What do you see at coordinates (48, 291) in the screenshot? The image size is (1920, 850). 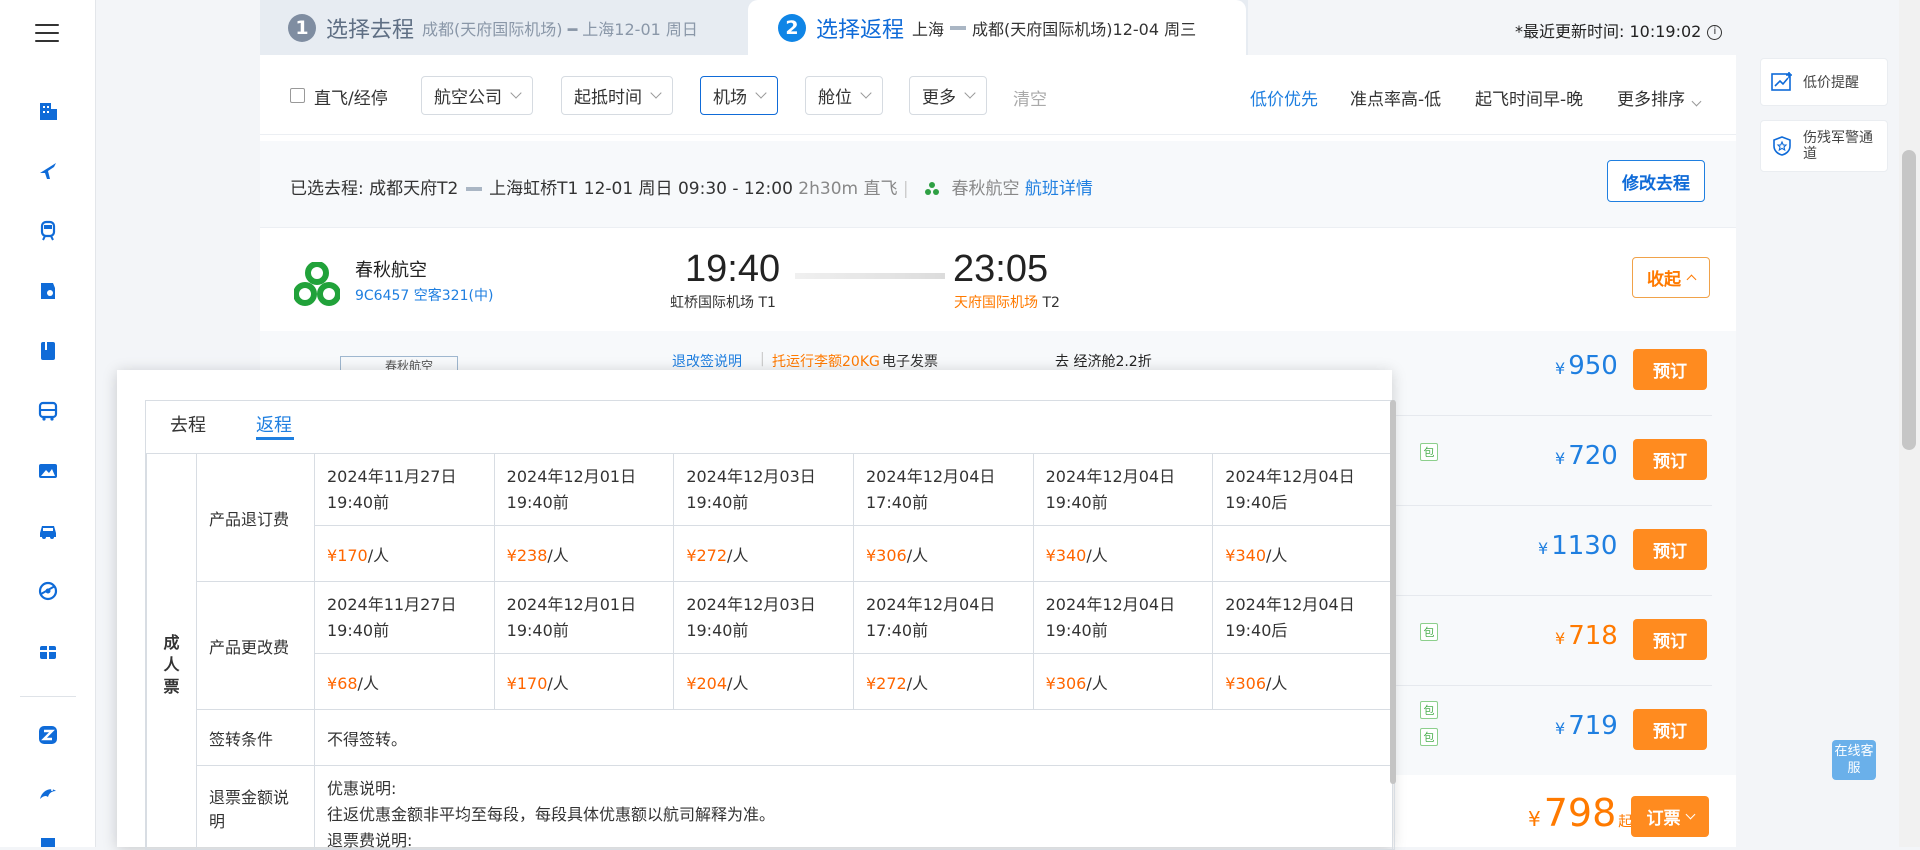 I see `ticket-icon` at bounding box center [48, 291].